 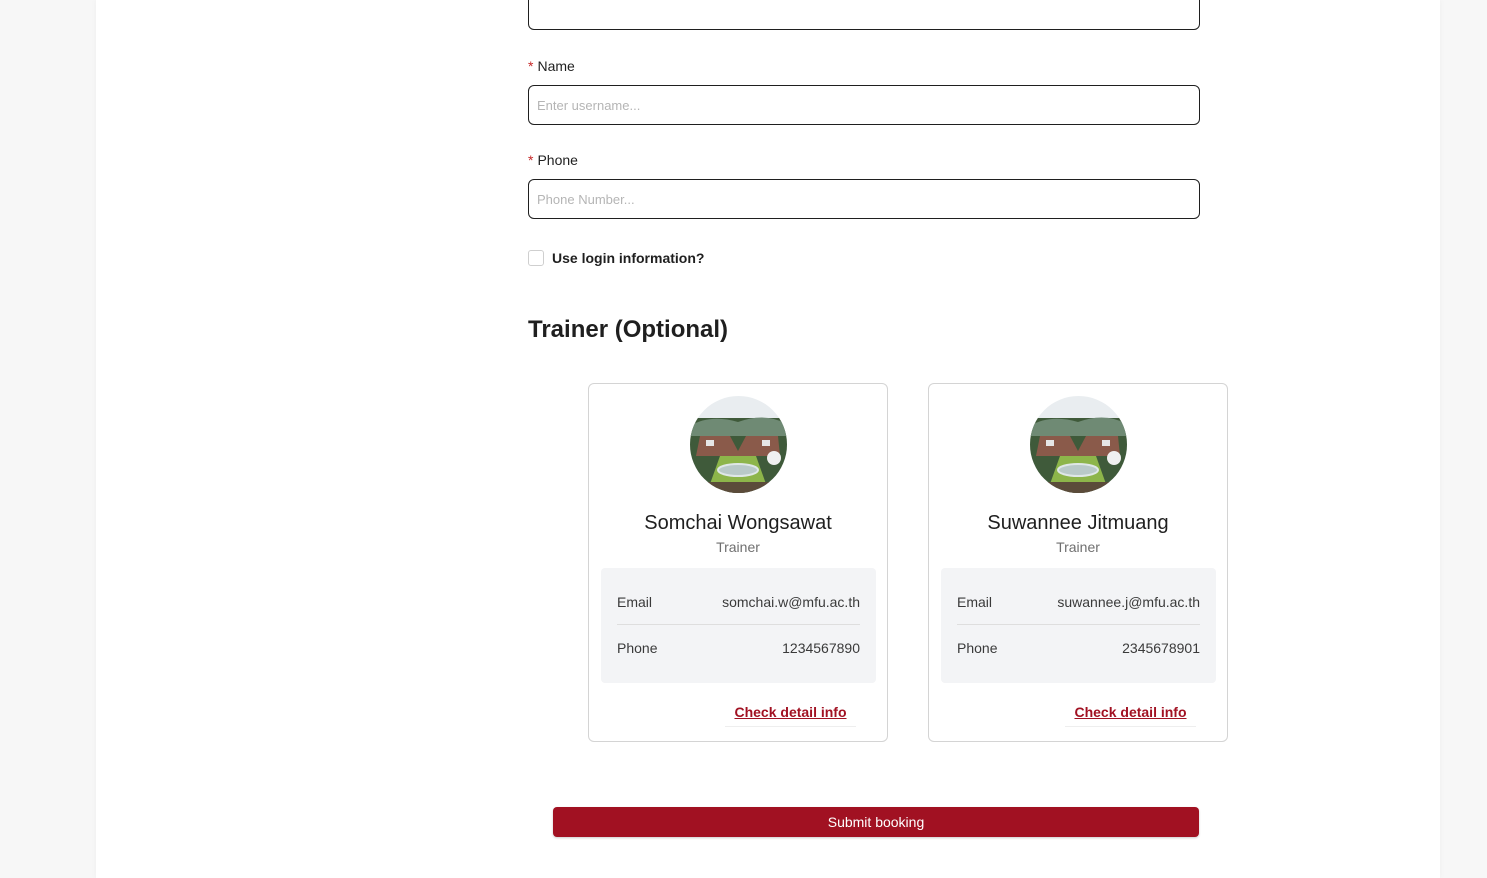 I want to click on trainer-name: Somchai Wongsawat, so click(x=738, y=523).